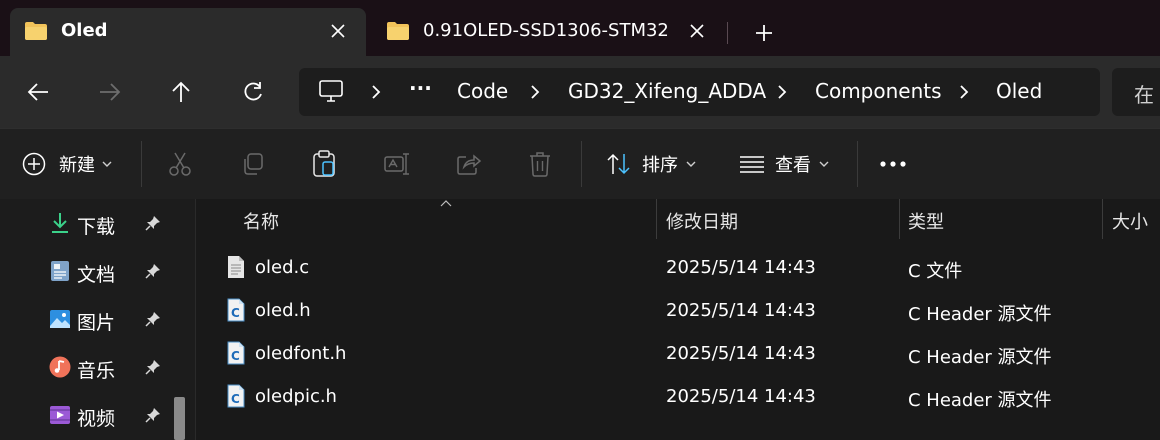  What do you see at coordinates (96, 371) in the screenshot?
I see `sidebar-item-label: 音乐` at bounding box center [96, 371].